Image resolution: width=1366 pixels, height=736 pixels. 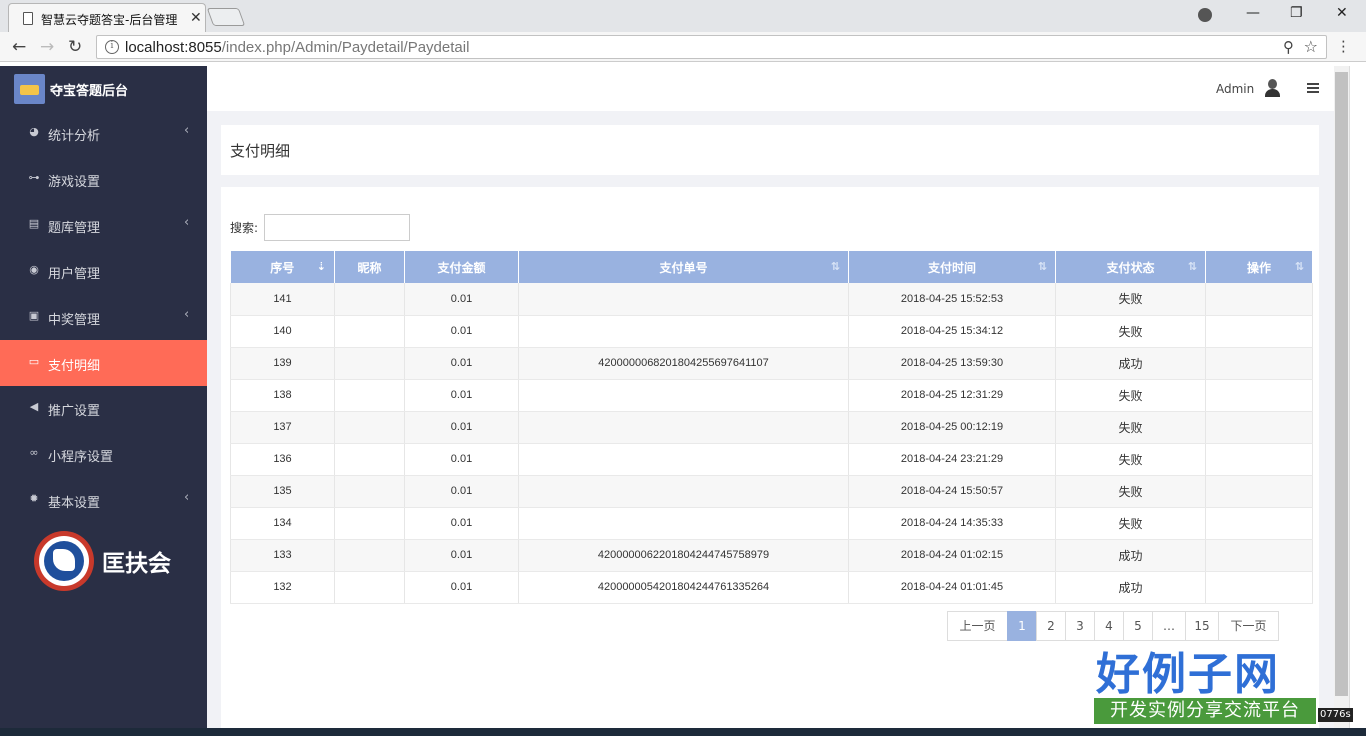 What do you see at coordinates (103, 500) in the screenshot?
I see `sidebar-item-basic-settings: ✹ 基本设置 ‹` at bounding box center [103, 500].